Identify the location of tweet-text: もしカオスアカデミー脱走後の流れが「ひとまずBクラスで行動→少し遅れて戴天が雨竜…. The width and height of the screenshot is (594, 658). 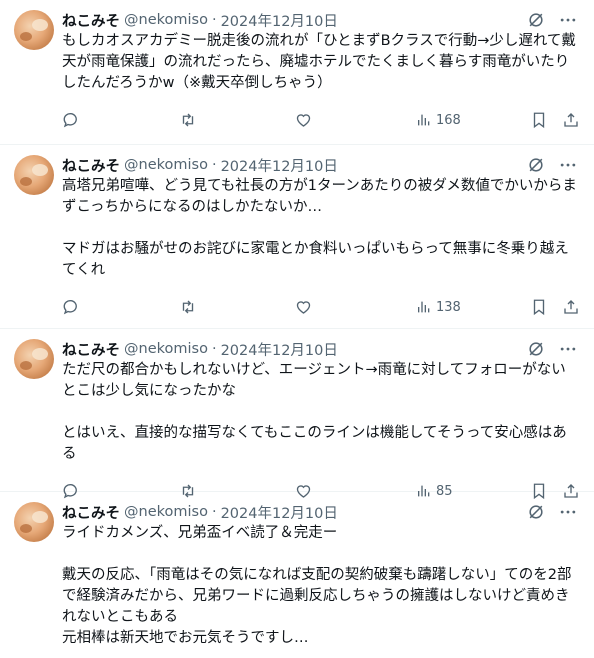
(319, 62).